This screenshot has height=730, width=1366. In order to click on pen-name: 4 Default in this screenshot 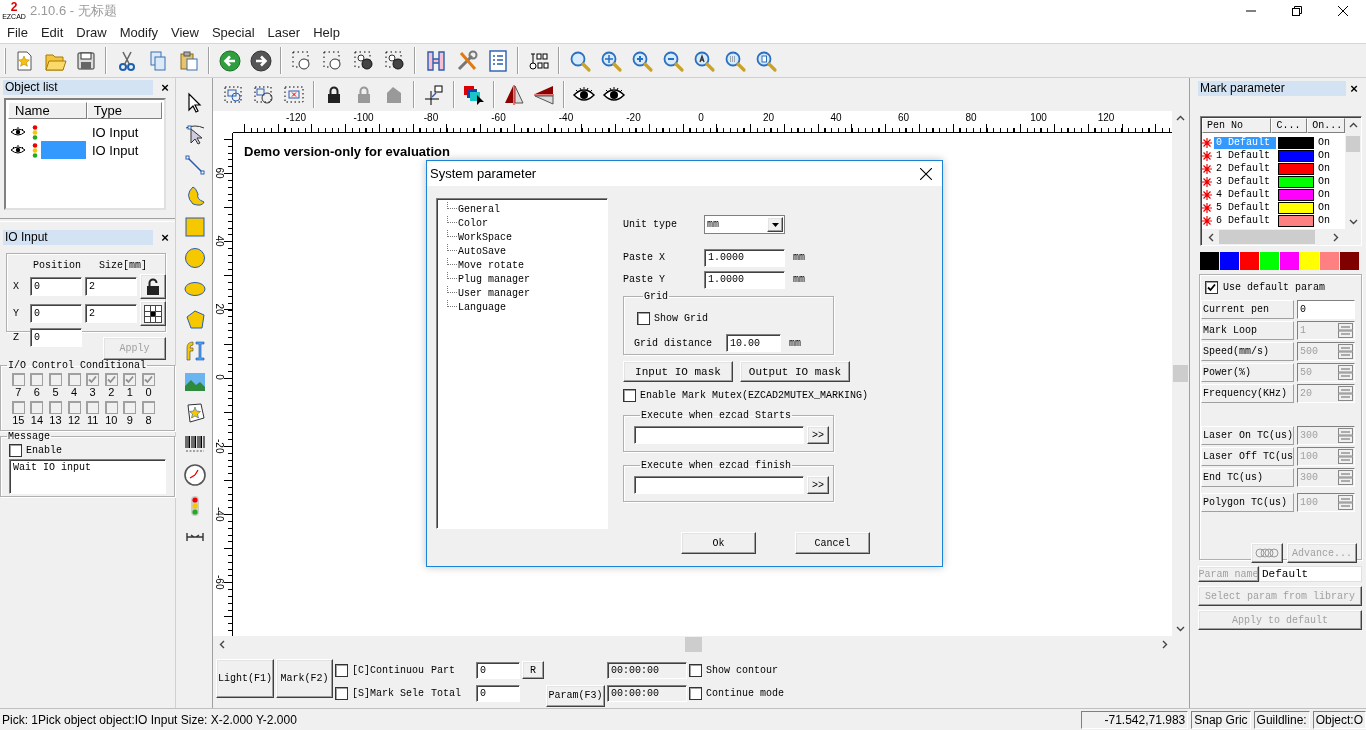, I will do `click(1245, 194)`.